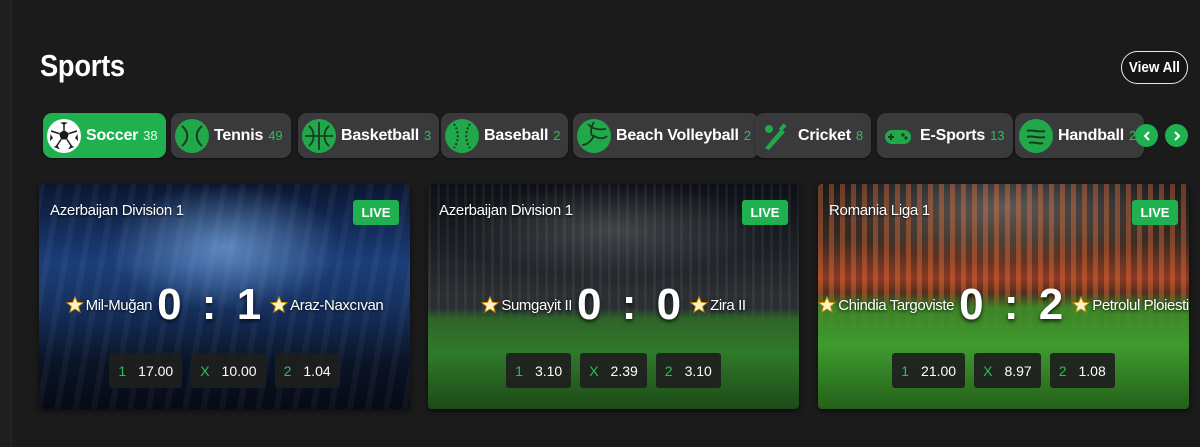 The image size is (1200, 447). What do you see at coordinates (594, 135) in the screenshot?
I see `volleyball-icon` at bounding box center [594, 135].